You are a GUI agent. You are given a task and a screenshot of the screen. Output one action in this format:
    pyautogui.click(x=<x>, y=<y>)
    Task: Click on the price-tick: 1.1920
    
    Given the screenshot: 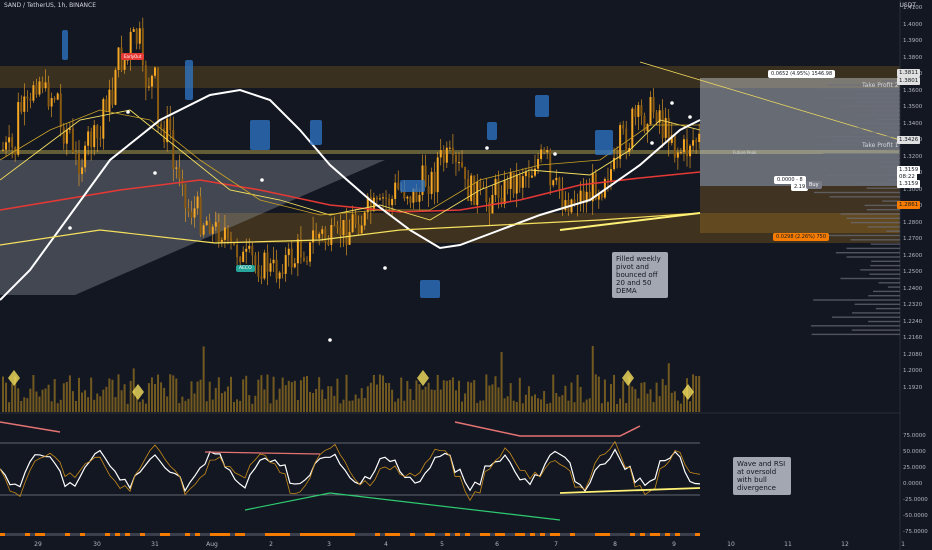 What is the action you would take?
    pyautogui.click(x=913, y=387)
    